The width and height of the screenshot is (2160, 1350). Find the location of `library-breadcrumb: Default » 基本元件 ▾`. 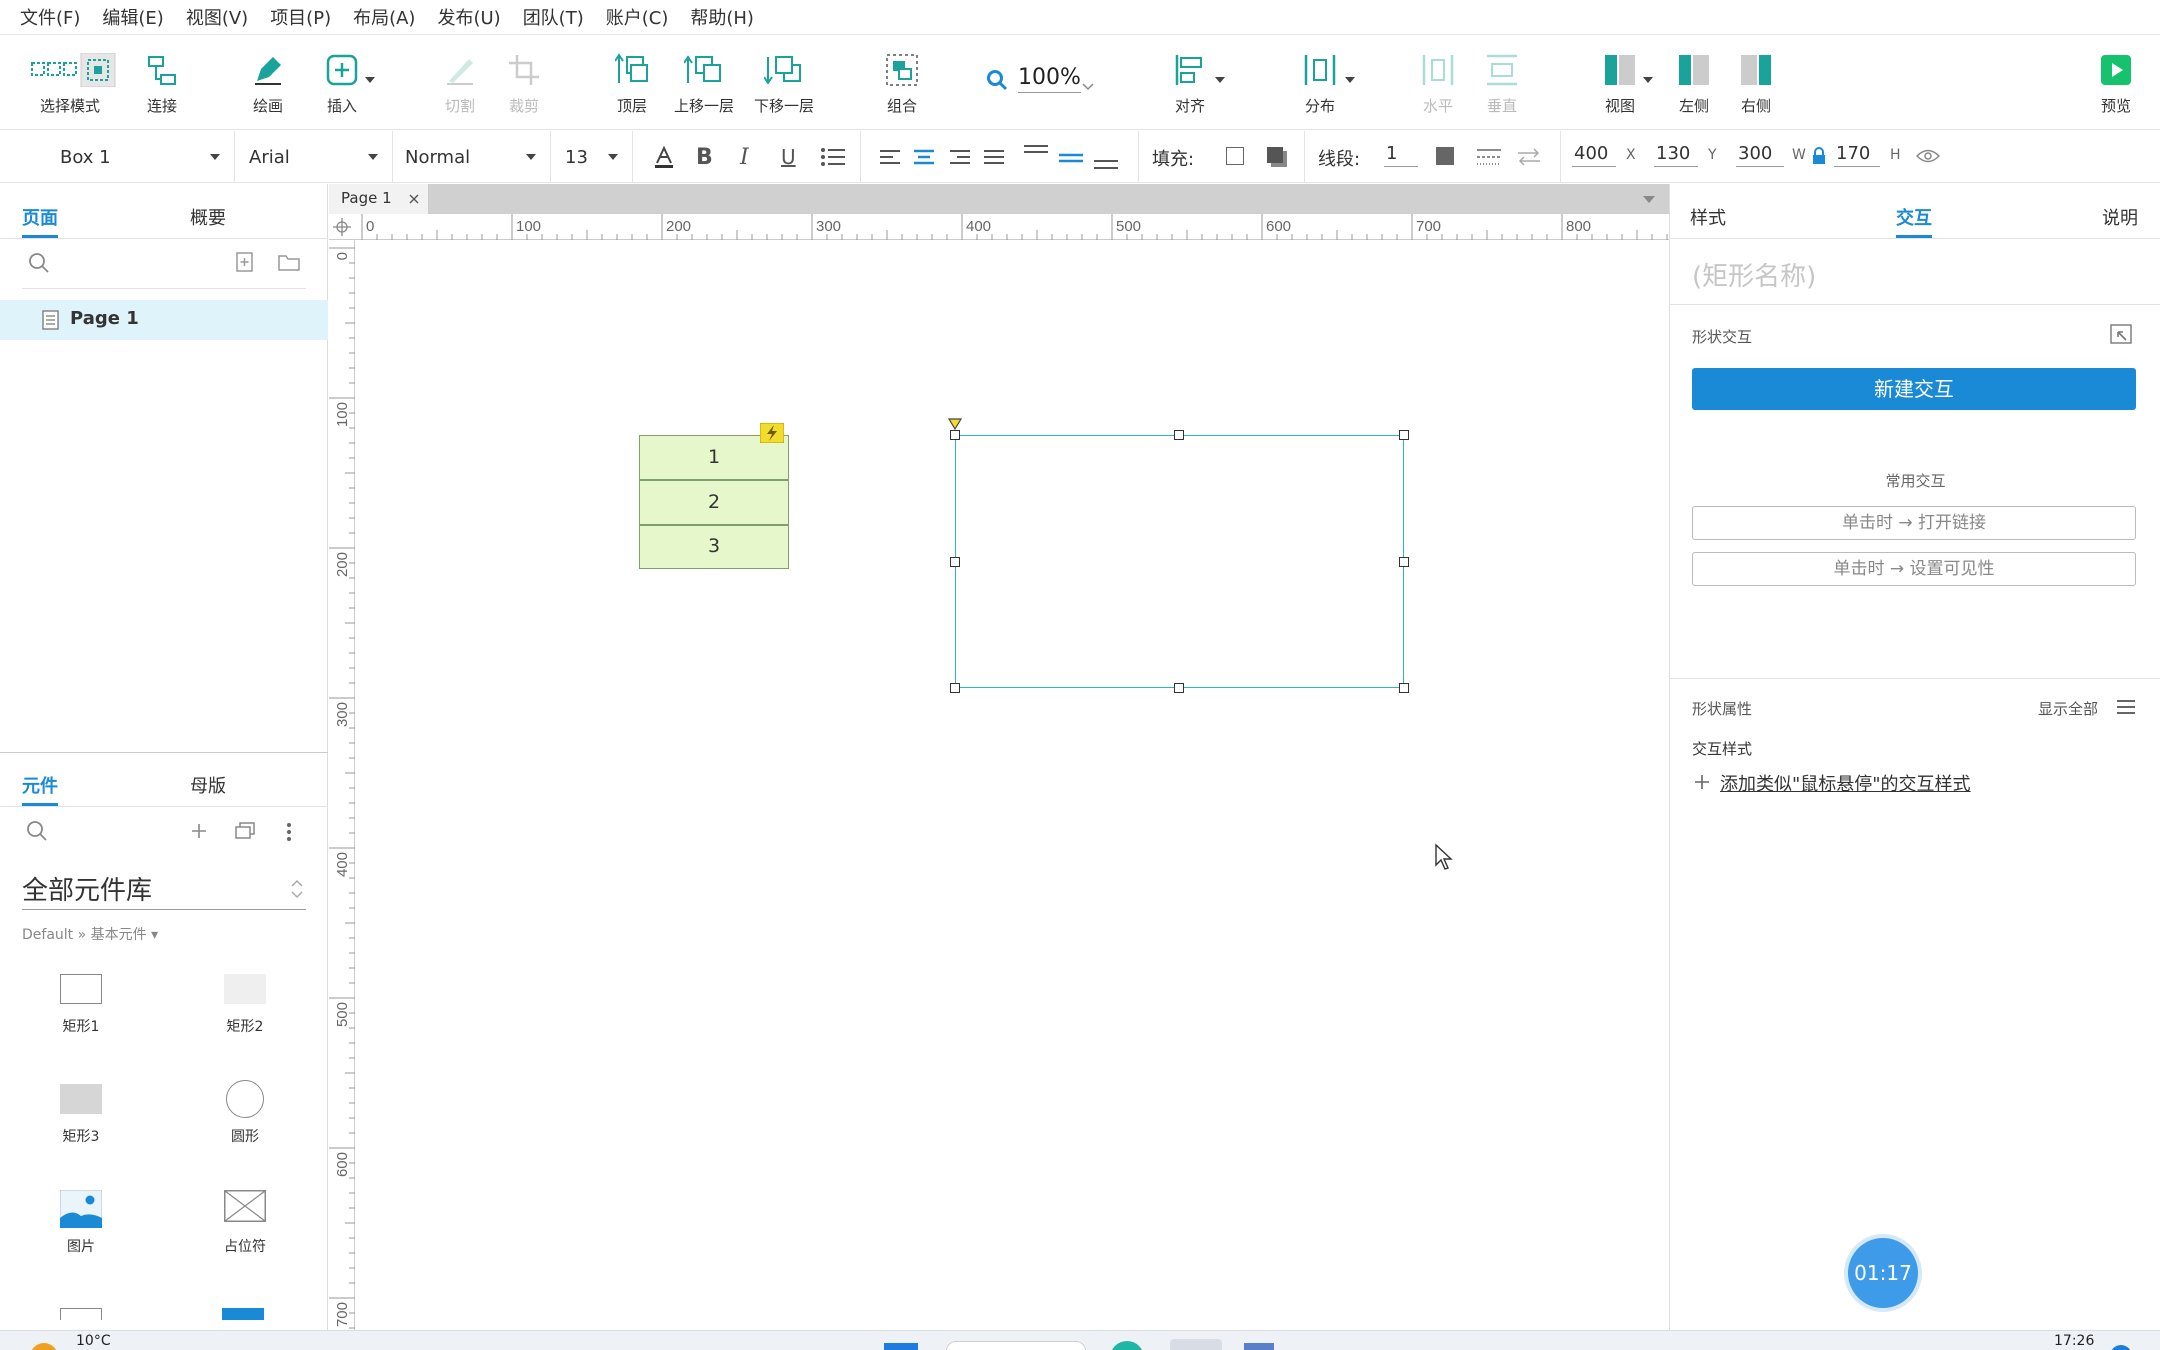

library-breadcrumb: Default » 基本元件 ▾ is located at coordinates (90, 934).